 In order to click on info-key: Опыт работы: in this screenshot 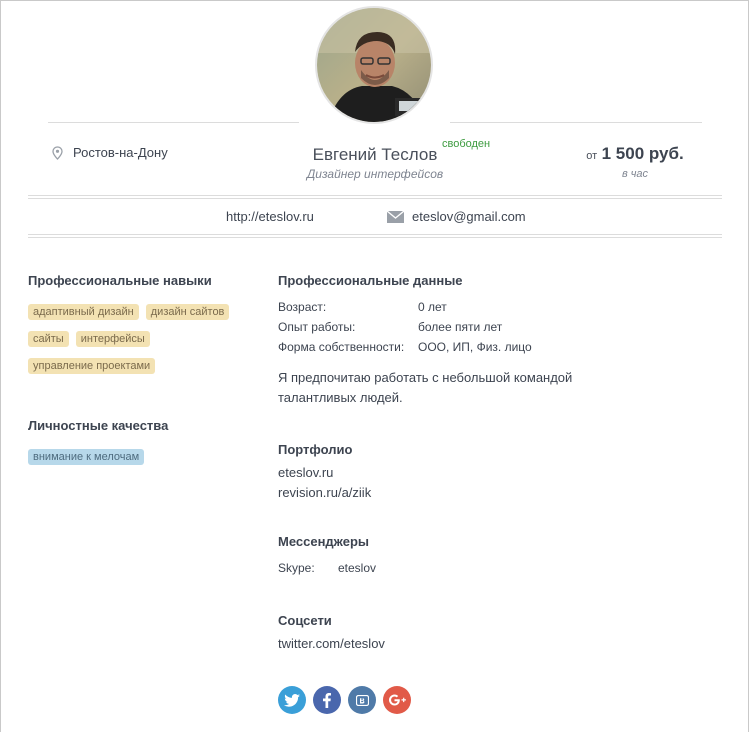, I will do `click(317, 327)`.